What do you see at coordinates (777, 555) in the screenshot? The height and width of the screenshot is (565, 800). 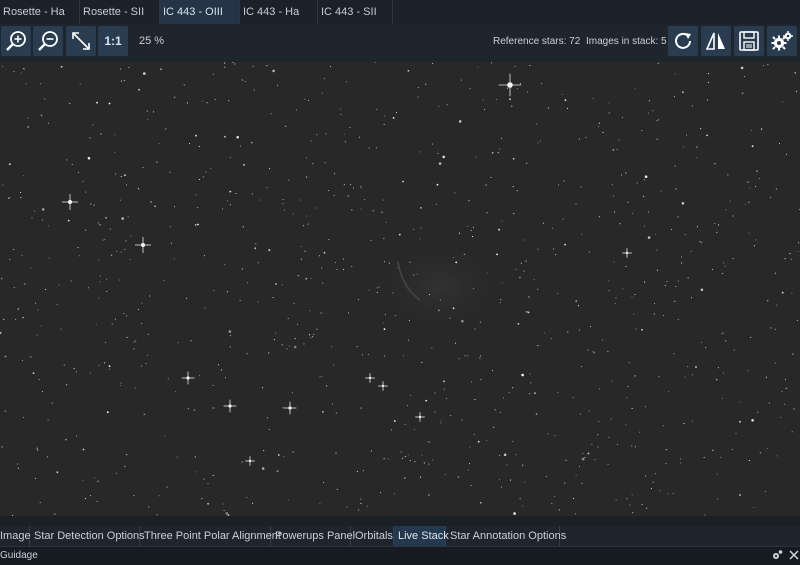 I see `settings-small-icon` at bounding box center [777, 555].